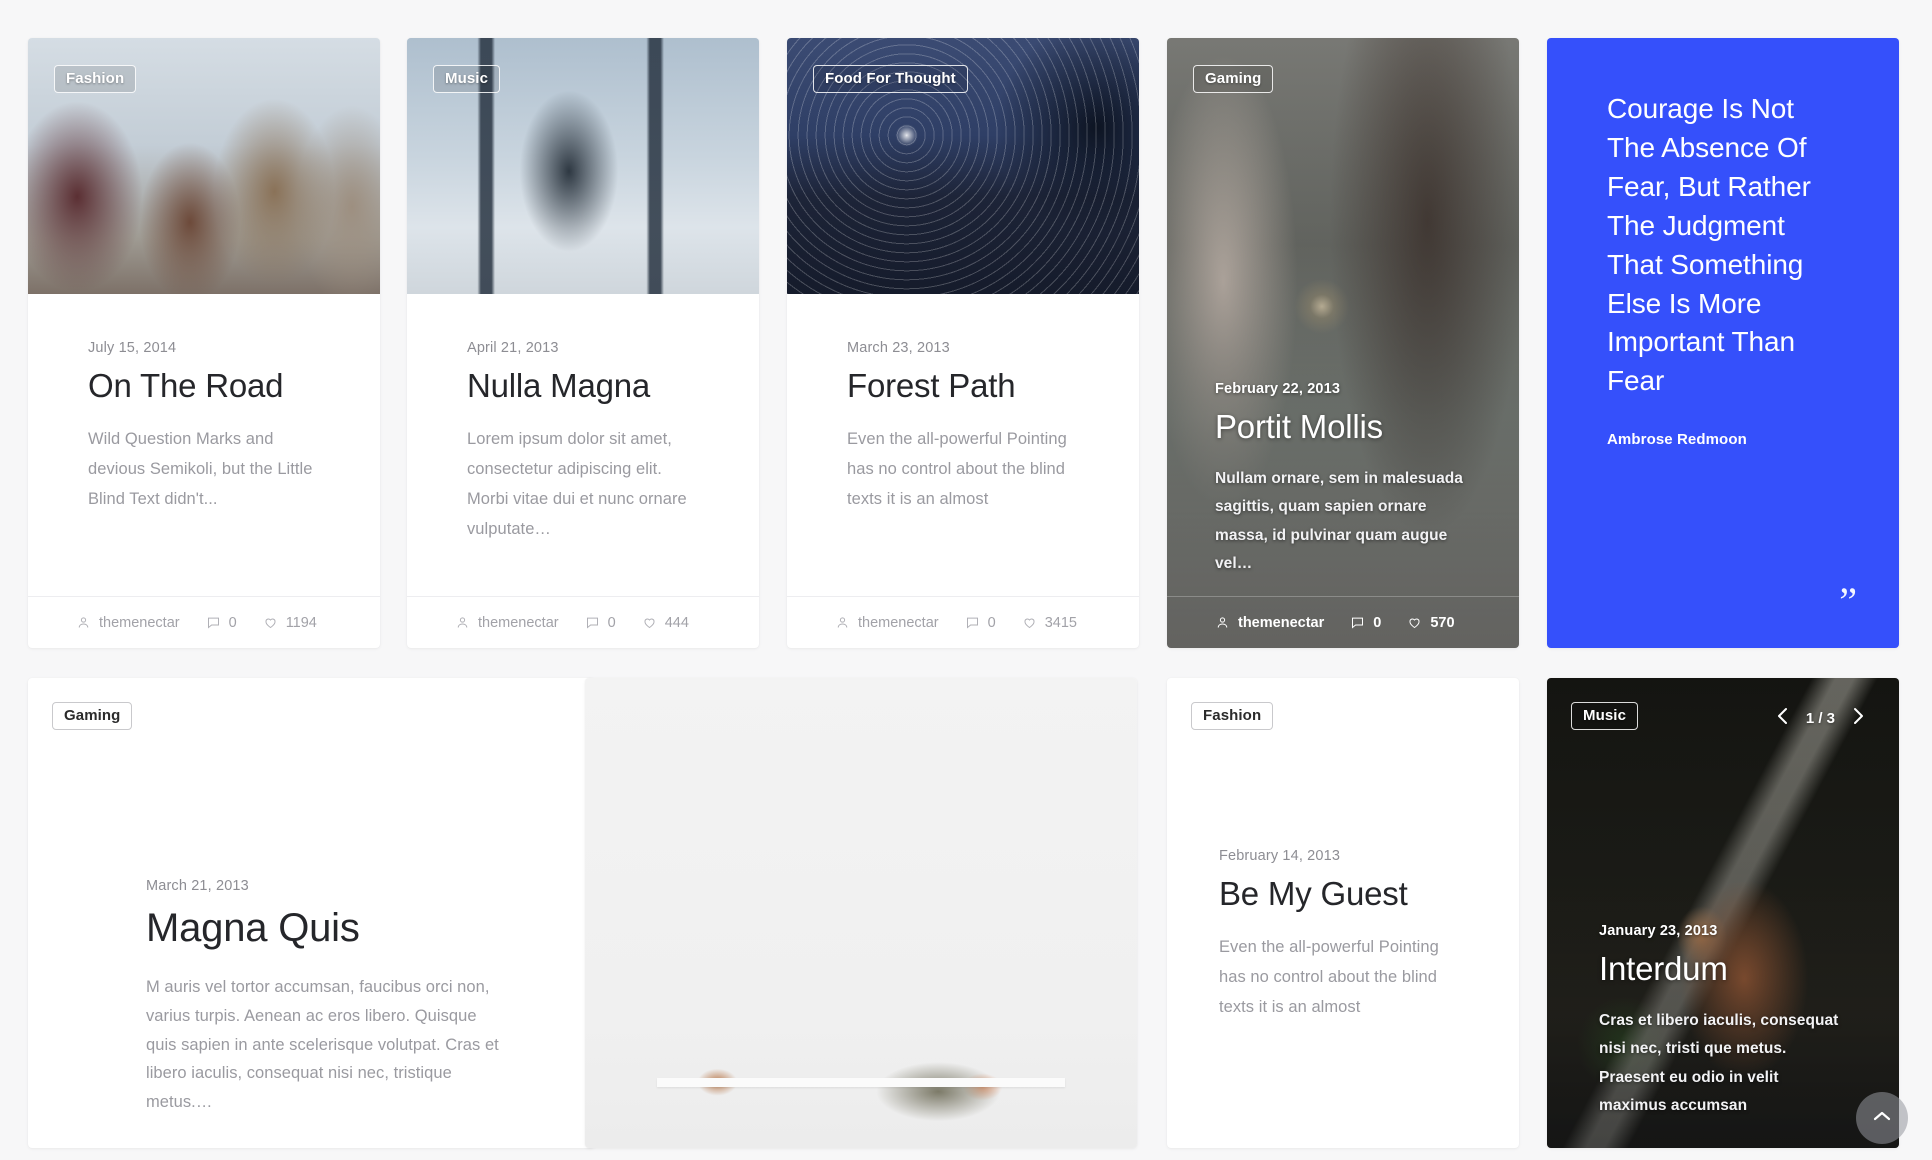 This screenshot has width=1932, height=1160. Describe the element at coordinates (204, 622) in the screenshot. I see `post-meta: themenectar 0 1194` at that location.